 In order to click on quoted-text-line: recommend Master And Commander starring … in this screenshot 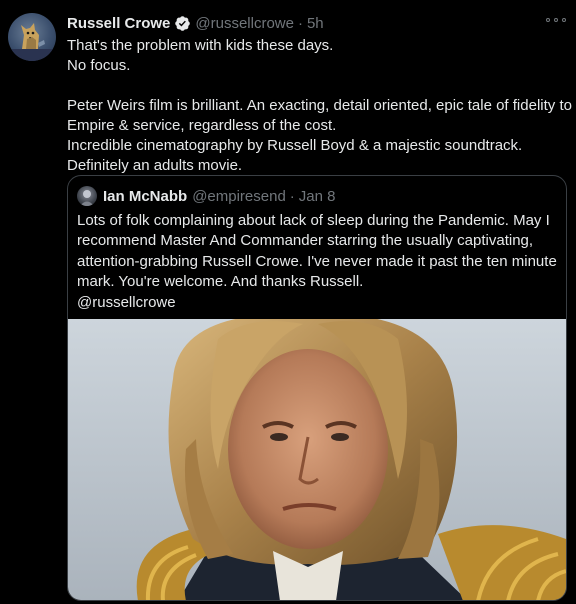, I will do `click(305, 241)`.